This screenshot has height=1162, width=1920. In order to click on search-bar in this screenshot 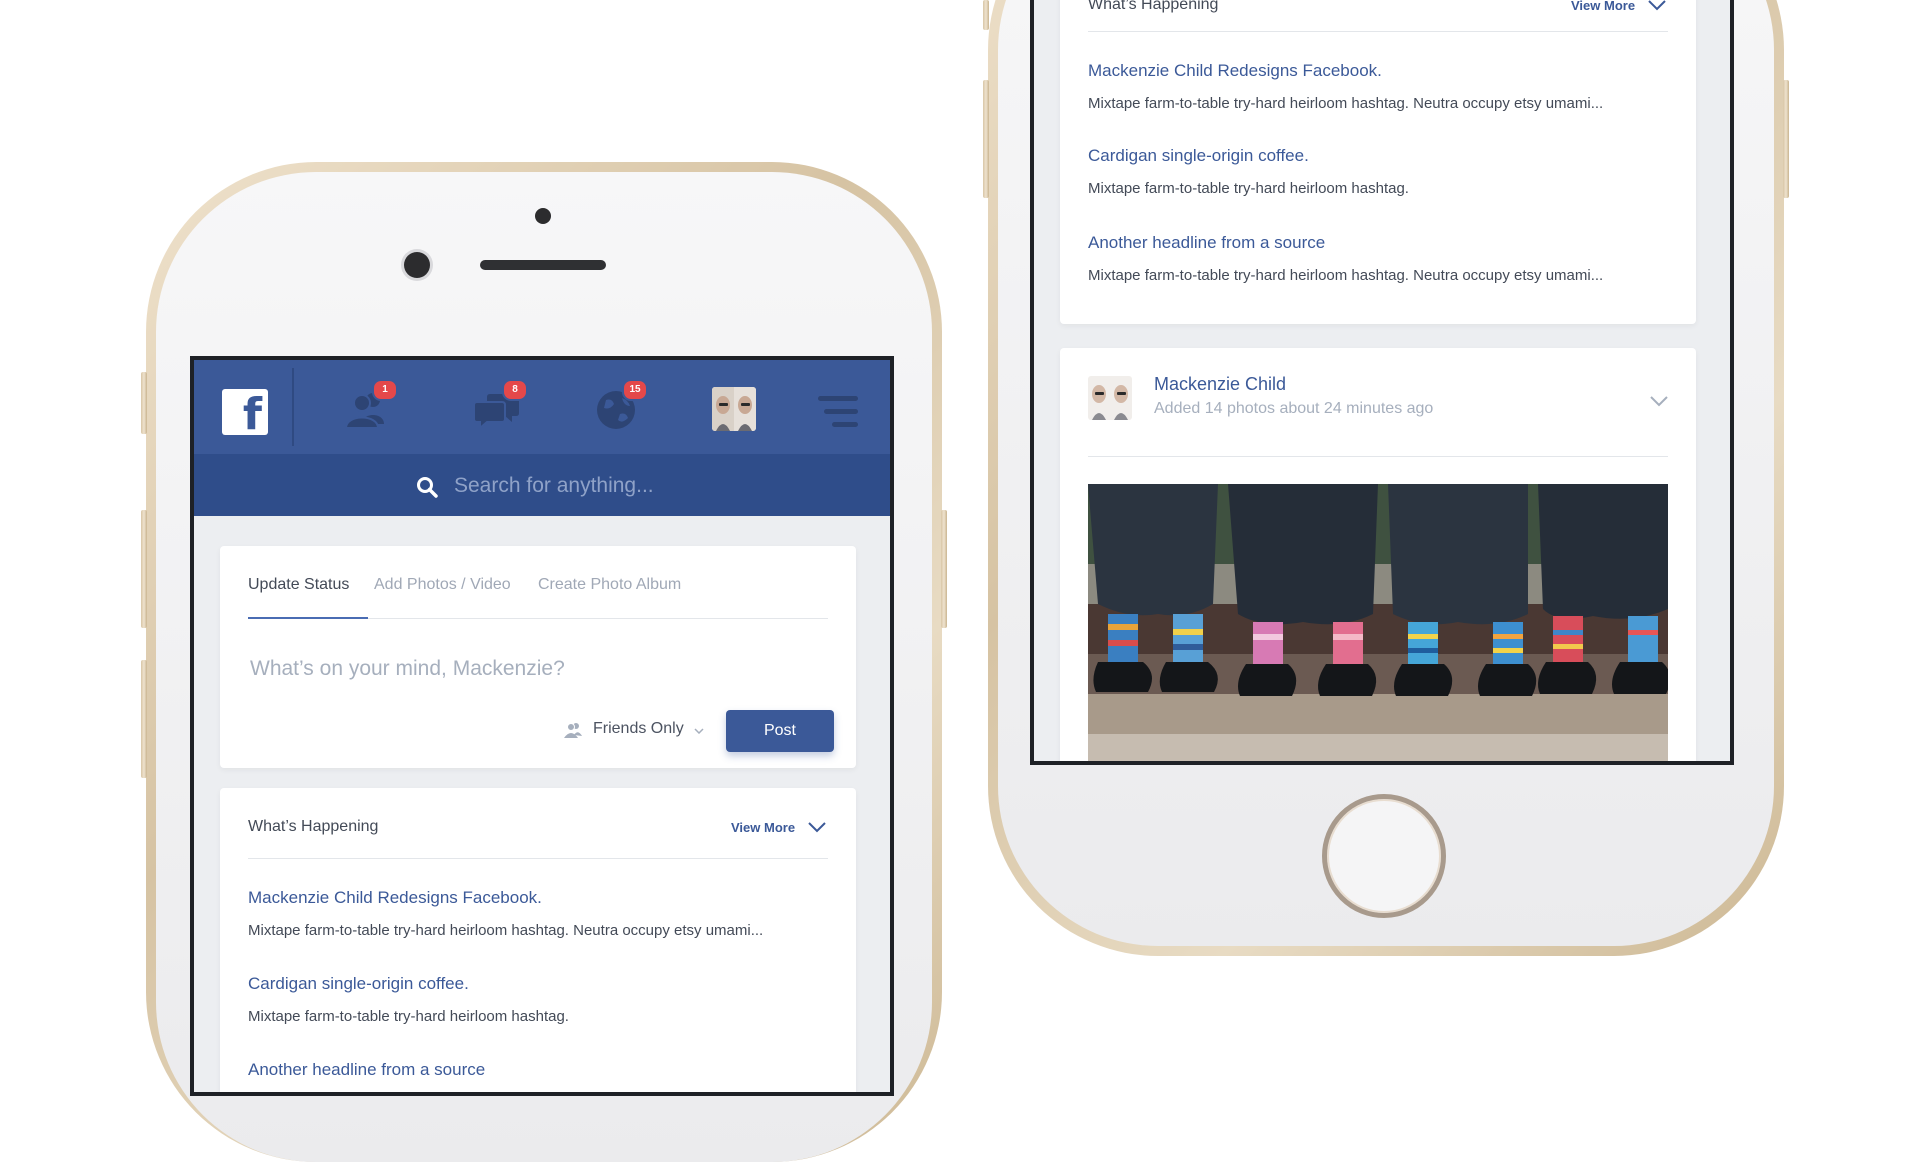, I will do `click(542, 485)`.